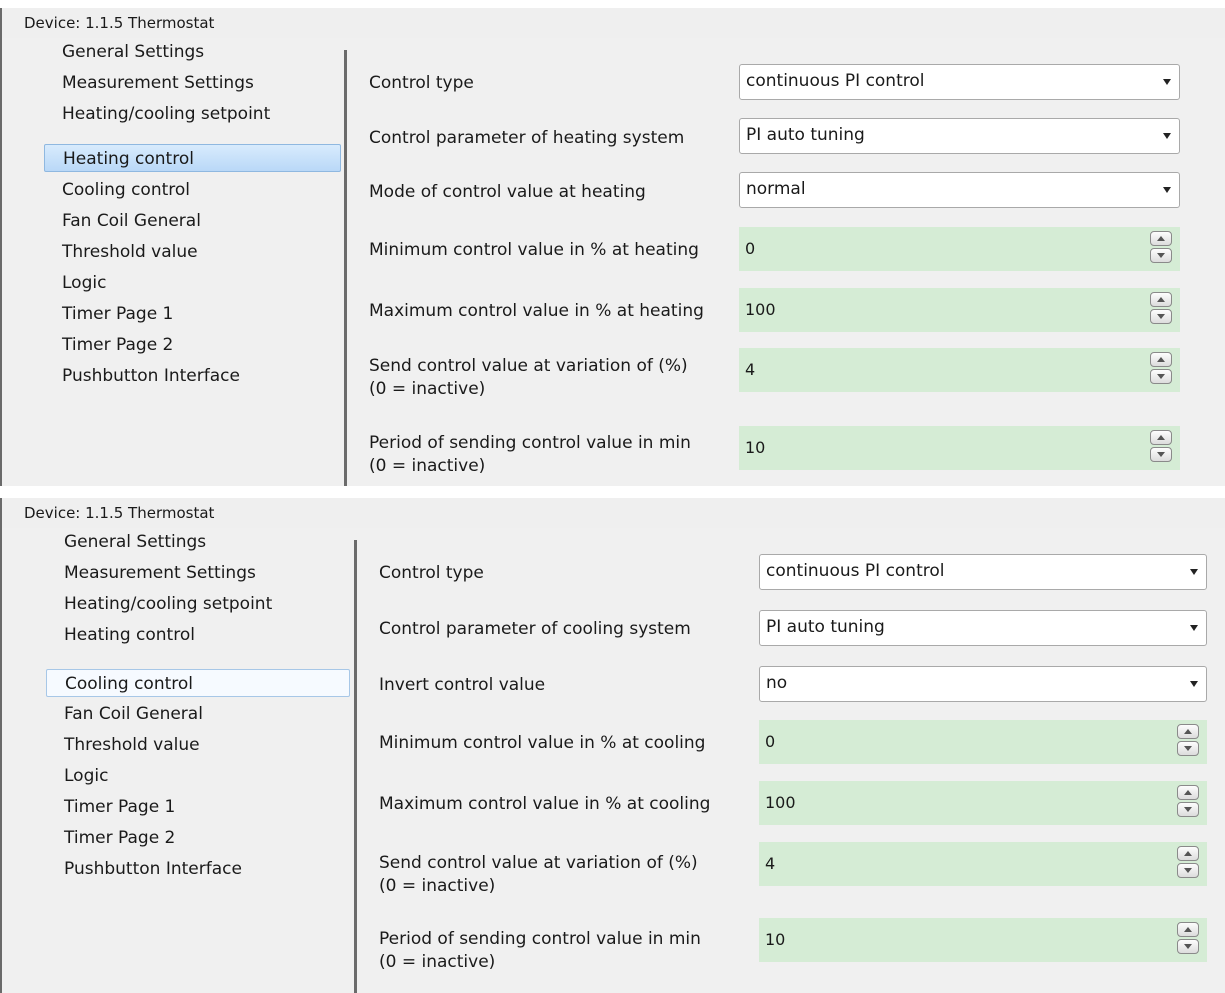  I want to click on param-label-maximum-control-value: Maximum control value in % at heating, so click(536, 311).